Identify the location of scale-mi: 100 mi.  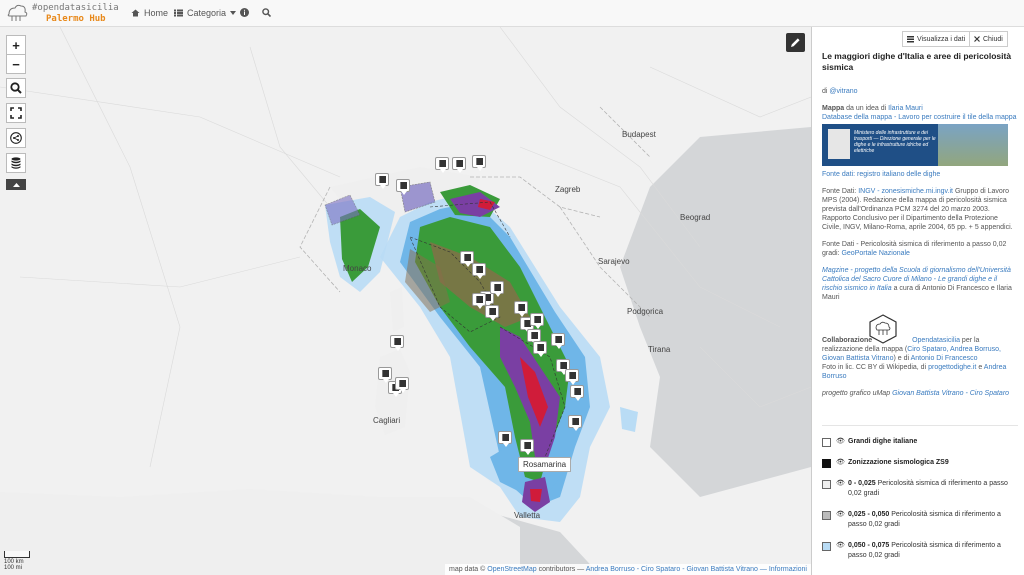
(13, 568).